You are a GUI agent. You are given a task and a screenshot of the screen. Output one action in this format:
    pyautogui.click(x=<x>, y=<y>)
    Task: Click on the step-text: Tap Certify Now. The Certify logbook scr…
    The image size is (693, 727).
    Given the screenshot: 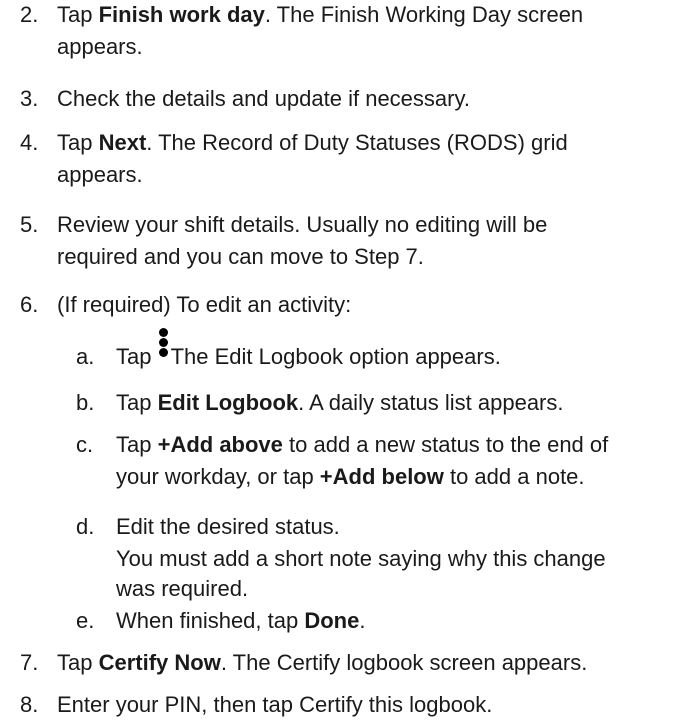 What is the action you would take?
    pyautogui.click(x=322, y=662)
    